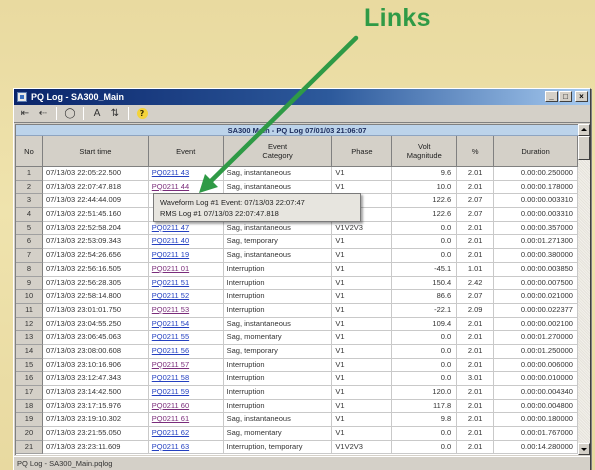 This screenshot has width=595, height=470. What do you see at coordinates (186, 406) in the screenshot?
I see `event-link: PQ0211 60` at bounding box center [186, 406].